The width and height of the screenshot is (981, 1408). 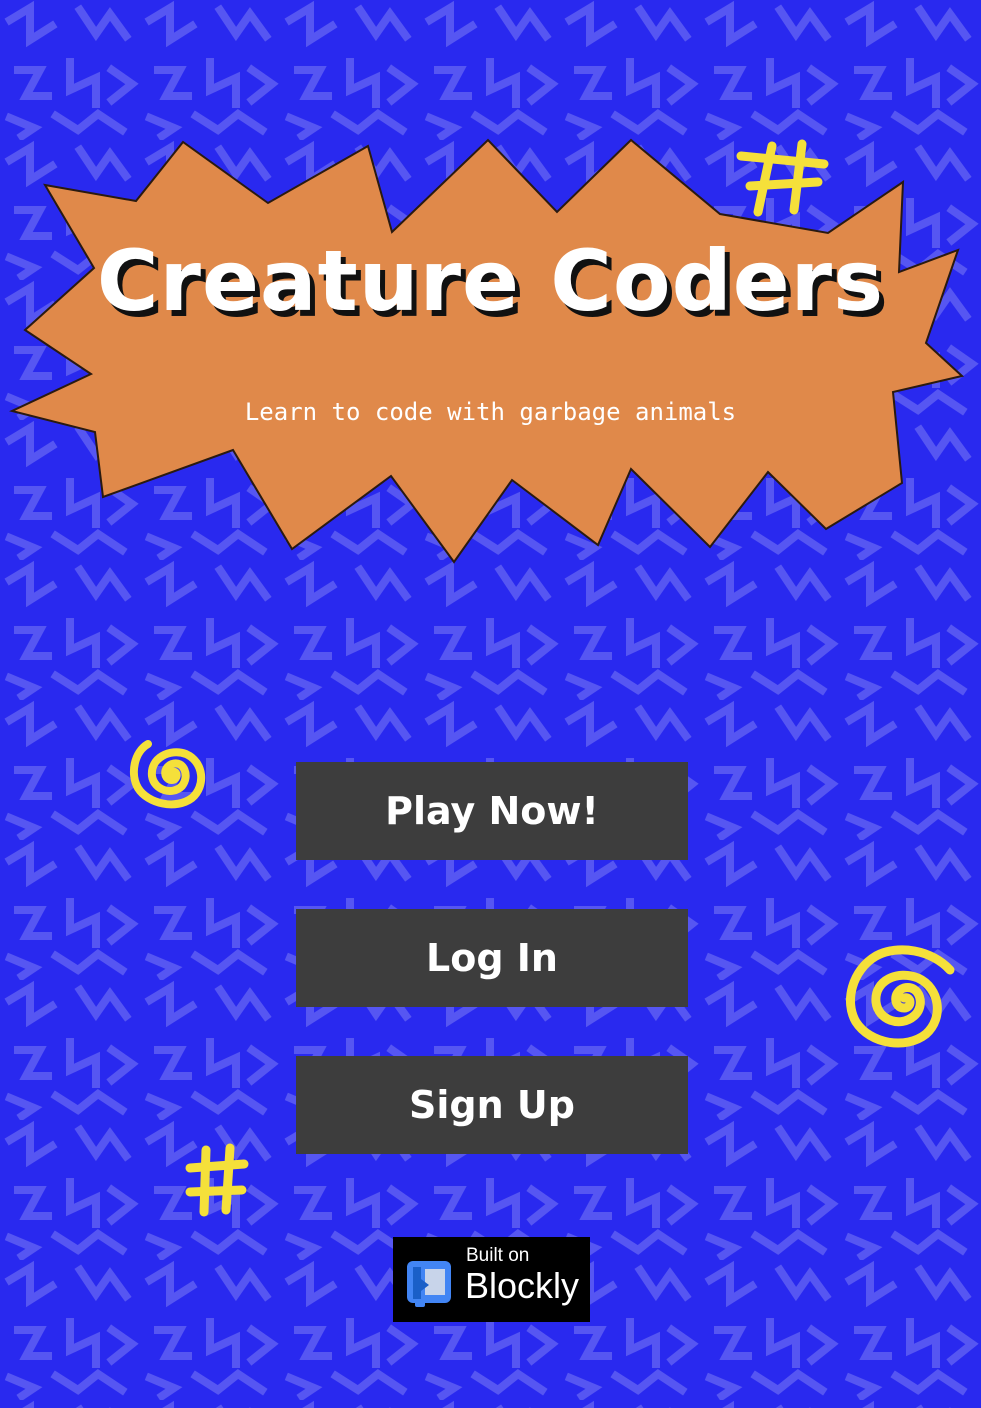 I want to click on sign-up-button: Sign Up, so click(x=492, y=1105).